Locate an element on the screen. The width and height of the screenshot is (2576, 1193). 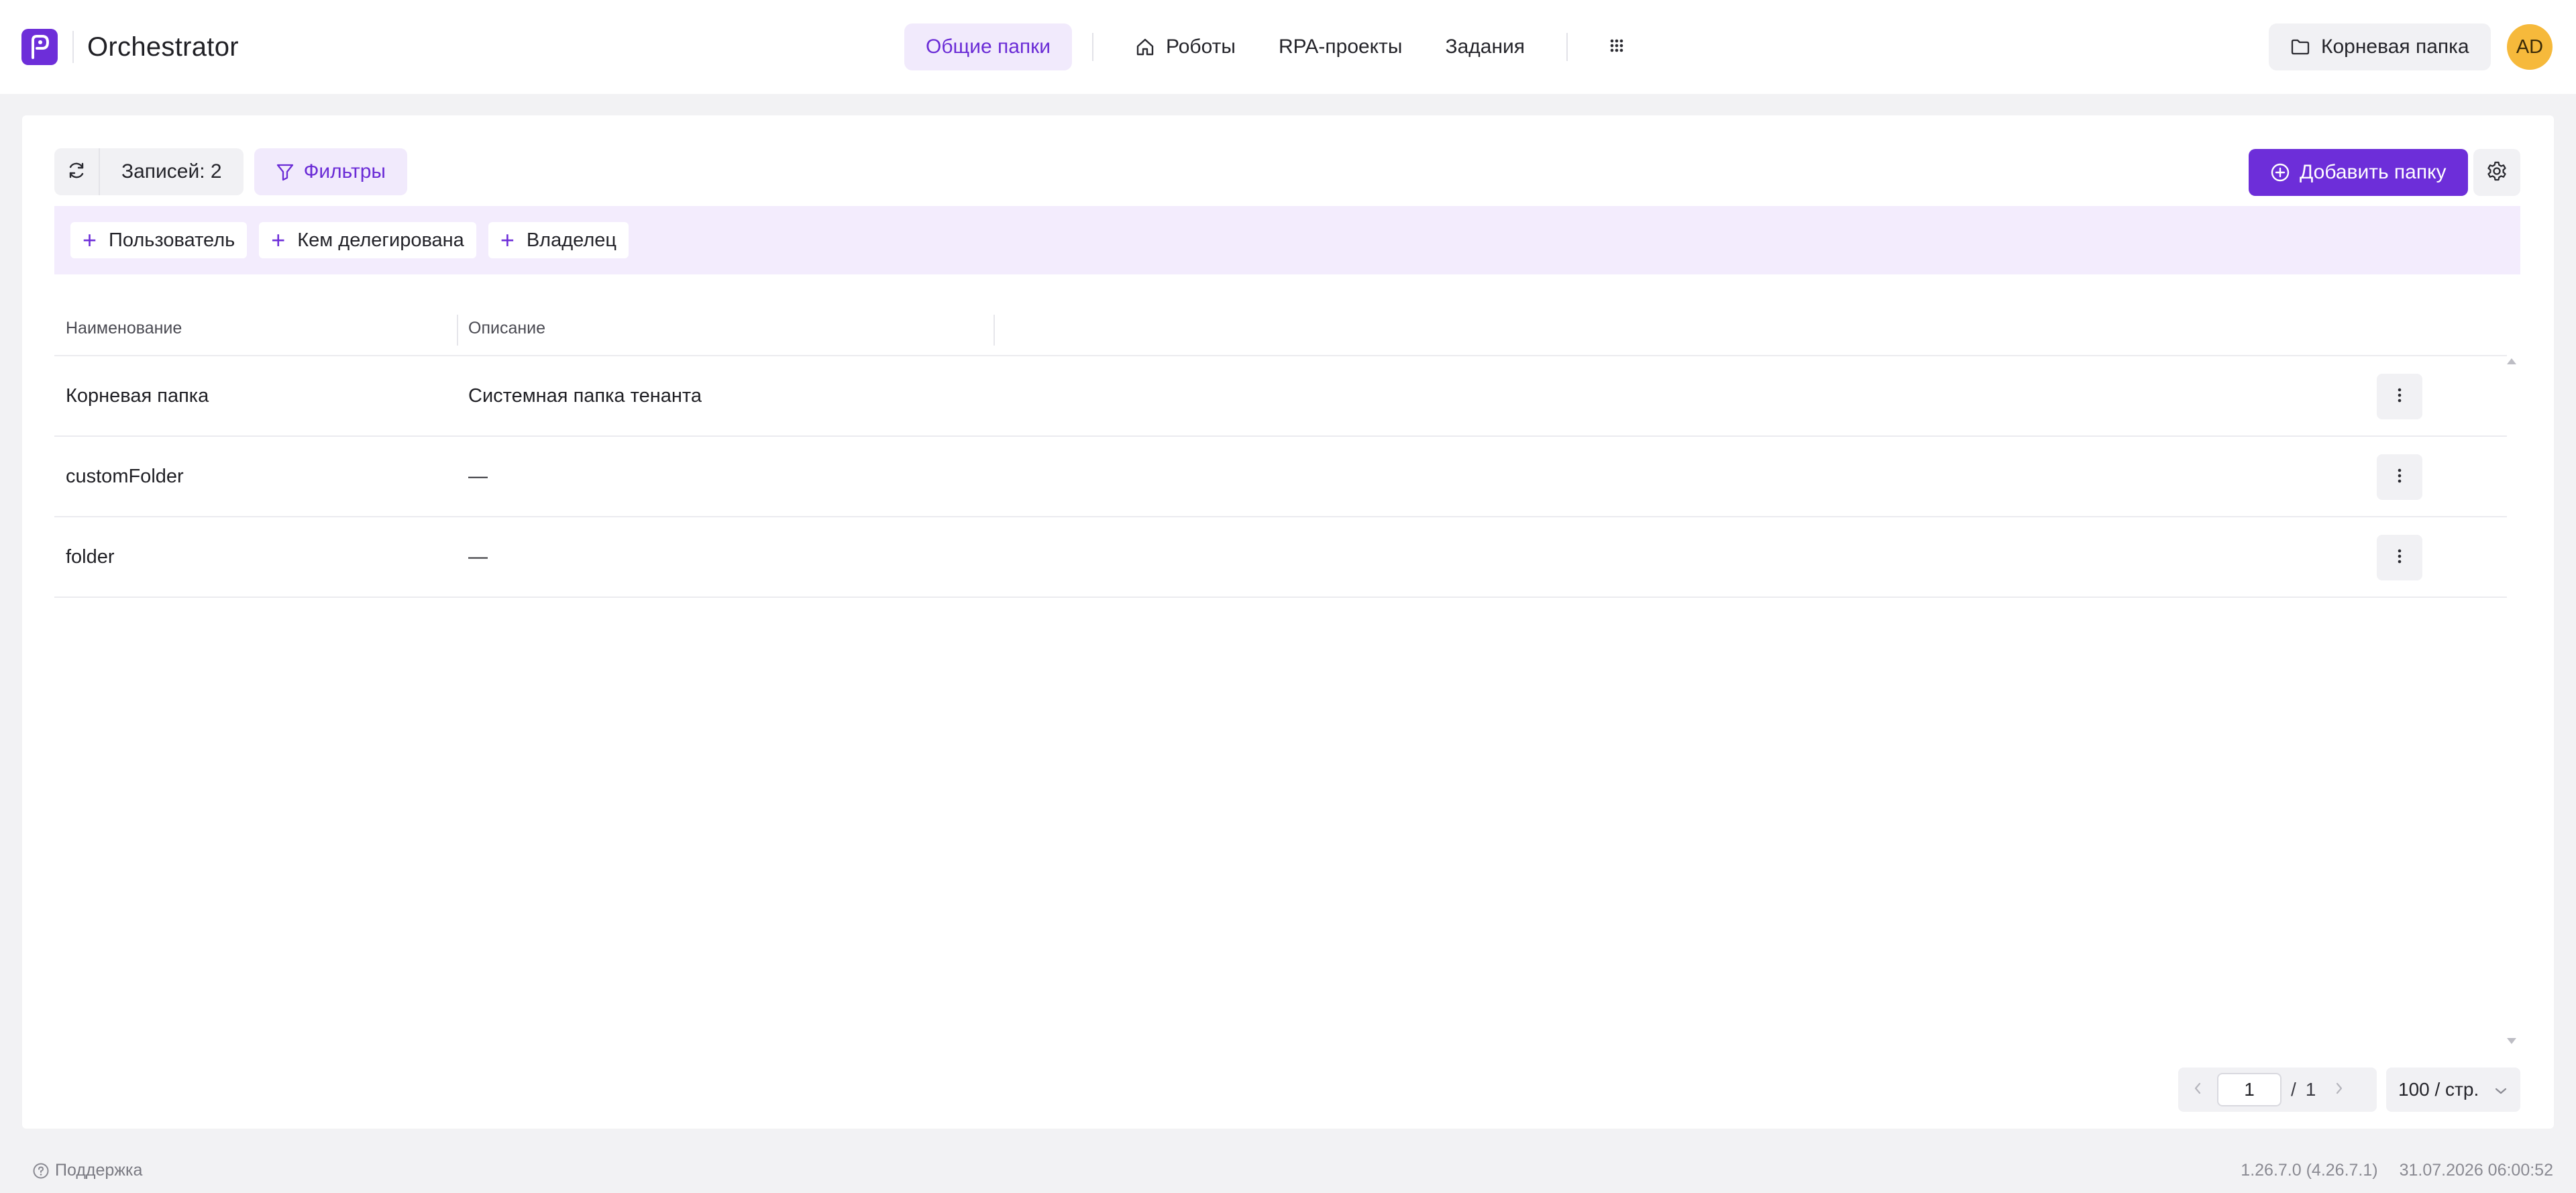
pagination: / 1 is located at coordinates (2277, 1090).